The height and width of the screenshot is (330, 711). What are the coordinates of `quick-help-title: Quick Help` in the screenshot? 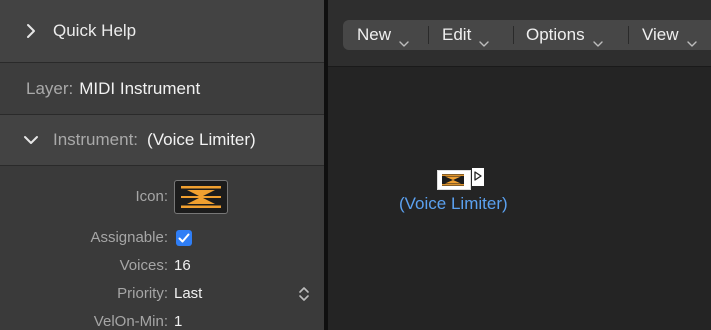 It's located at (95, 30).